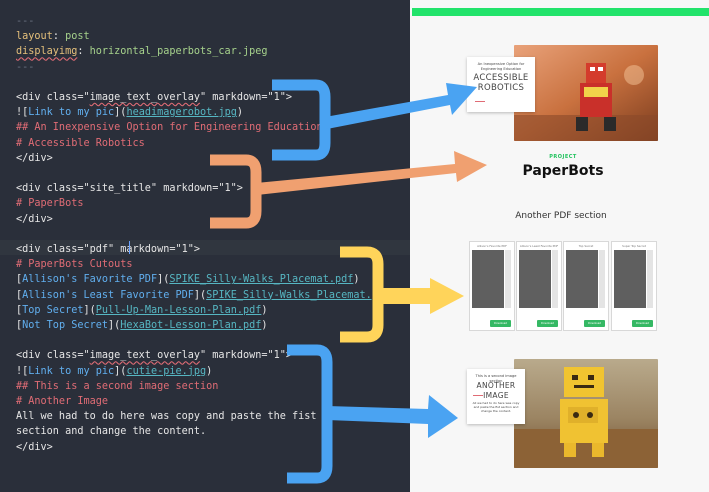 This screenshot has height=492, width=709. I want to click on overlay-title: ANOTHER IMAGE, so click(496, 390).